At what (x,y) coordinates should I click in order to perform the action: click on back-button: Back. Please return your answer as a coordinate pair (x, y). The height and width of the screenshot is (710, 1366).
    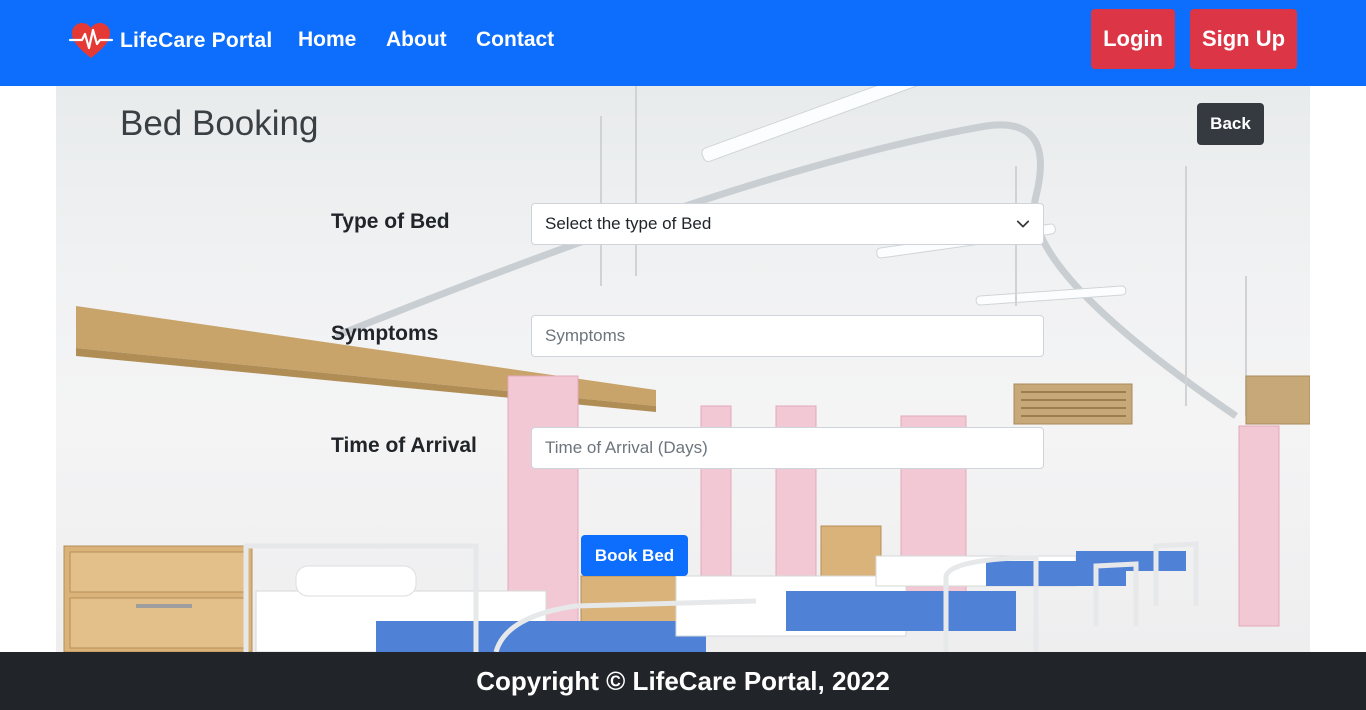
    Looking at the image, I should click on (1230, 124).